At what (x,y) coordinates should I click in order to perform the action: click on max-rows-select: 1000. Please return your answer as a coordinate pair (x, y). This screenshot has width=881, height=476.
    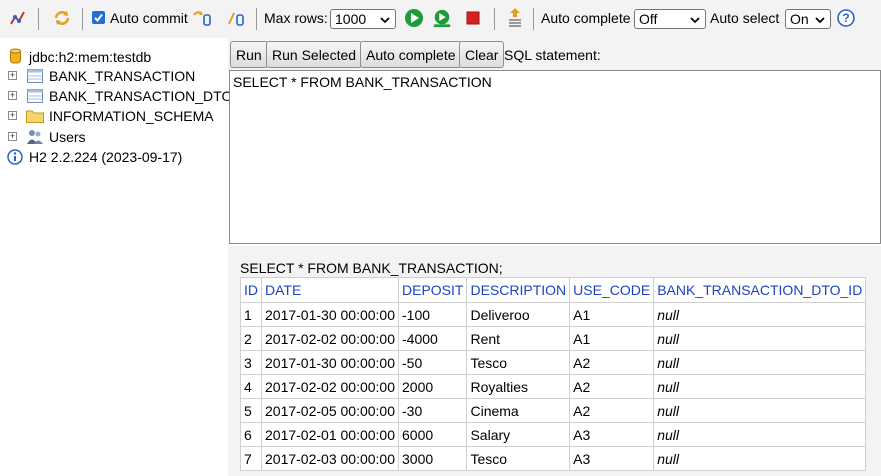
    Looking at the image, I should click on (363, 19).